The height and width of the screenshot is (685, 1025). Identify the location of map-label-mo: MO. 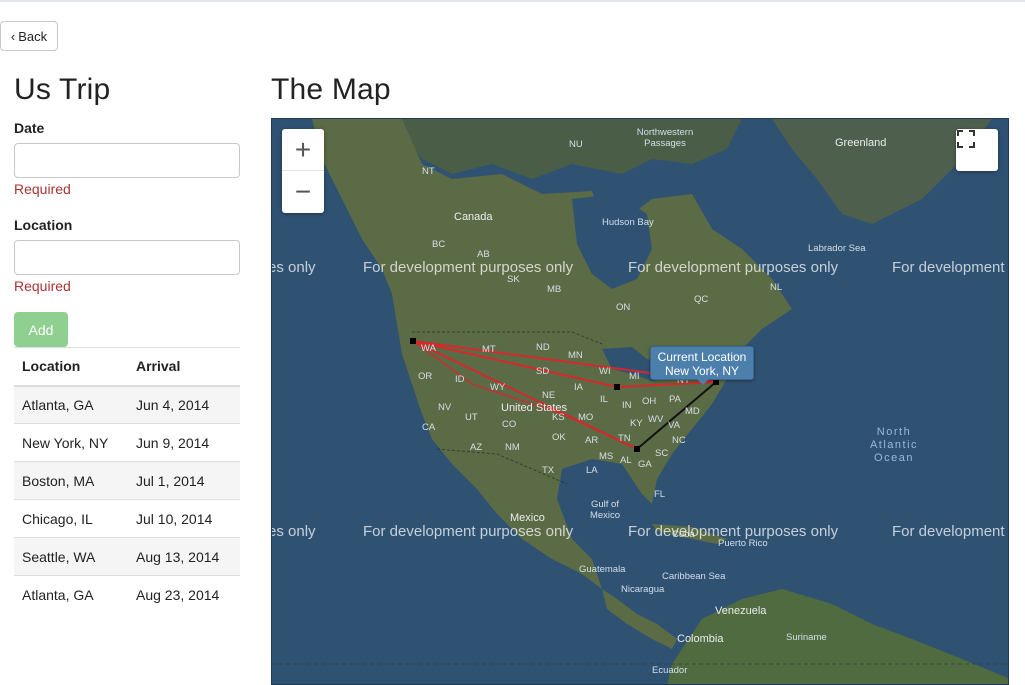
(586, 417).